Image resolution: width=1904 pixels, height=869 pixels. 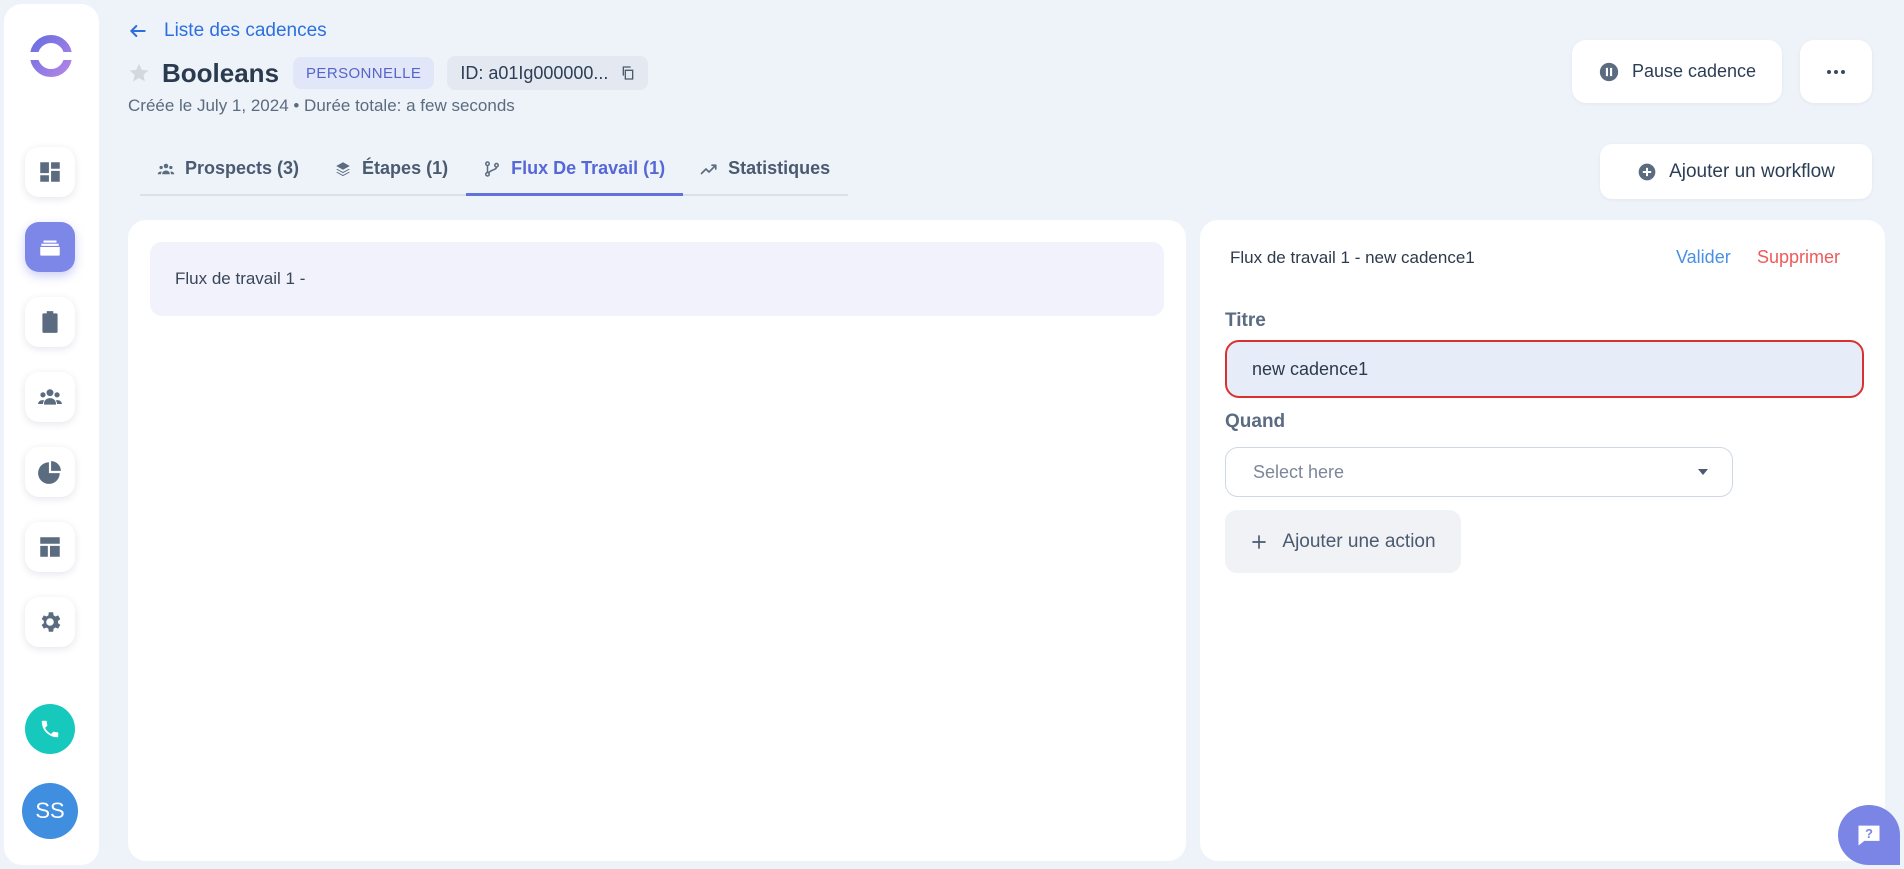 What do you see at coordinates (137, 31) in the screenshot?
I see `arrow-left-icon` at bounding box center [137, 31].